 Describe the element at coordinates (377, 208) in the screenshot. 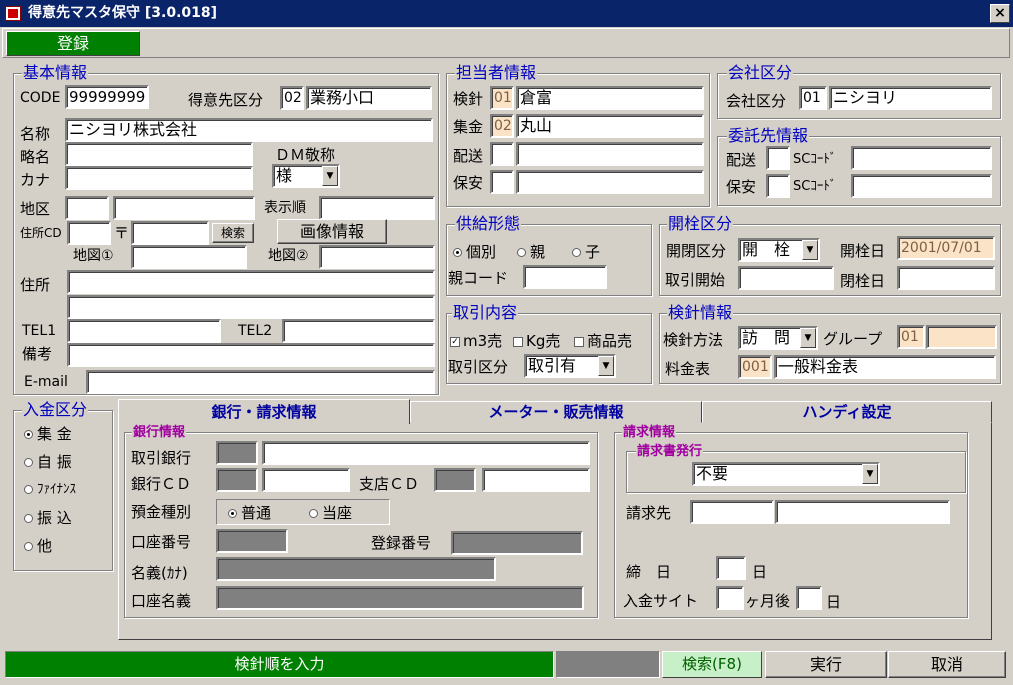

I see `order-input` at that location.